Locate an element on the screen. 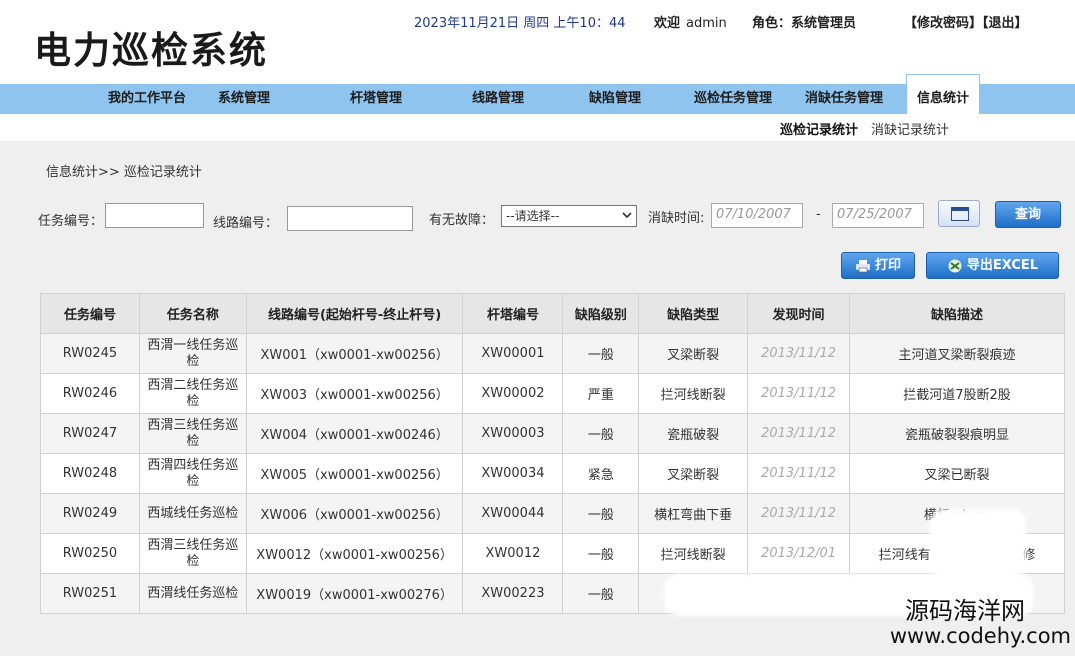 This screenshot has width=1075, height=656. nav-item-line: 线路管理 is located at coordinates (498, 99).